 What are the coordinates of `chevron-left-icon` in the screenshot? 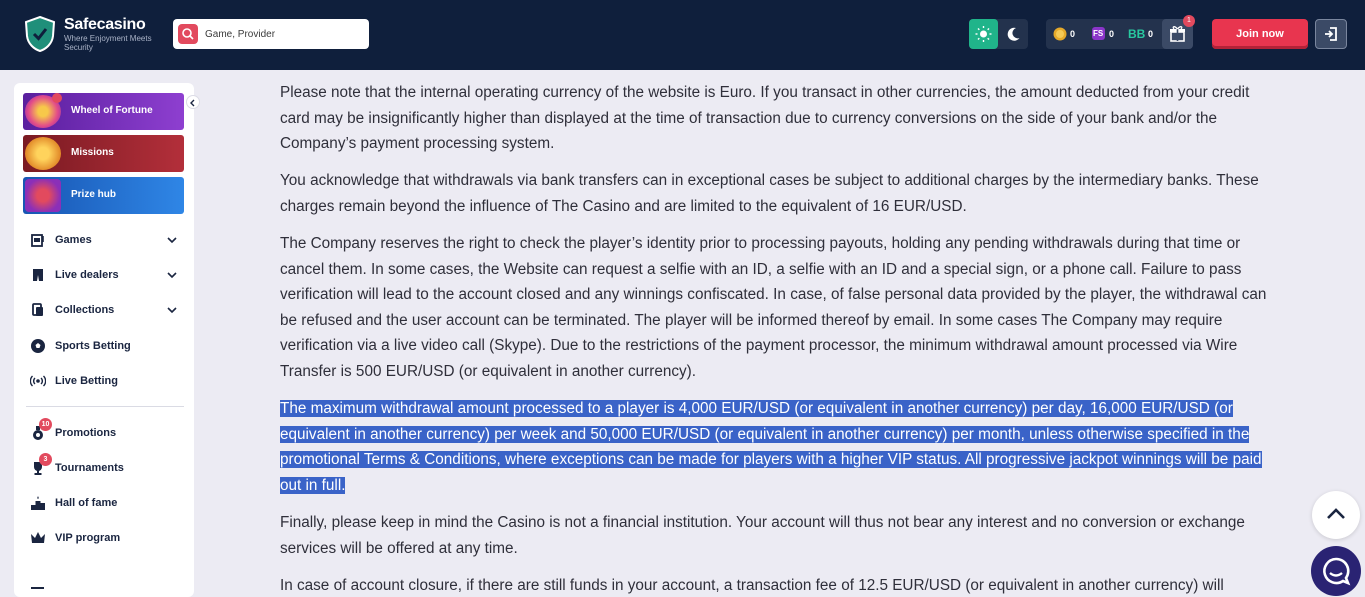 It's located at (192, 103).